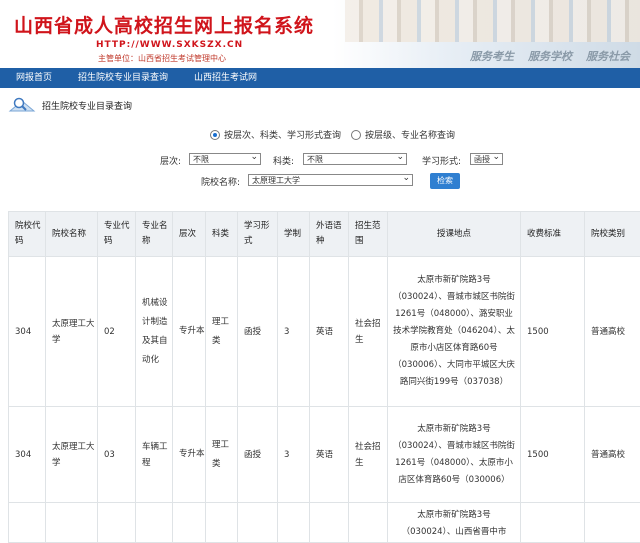 Image resolution: width=640 pixels, height=543 pixels. Describe the element at coordinates (117, 234) in the screenshot. I see `col-major-code: 专业代码` at that location.